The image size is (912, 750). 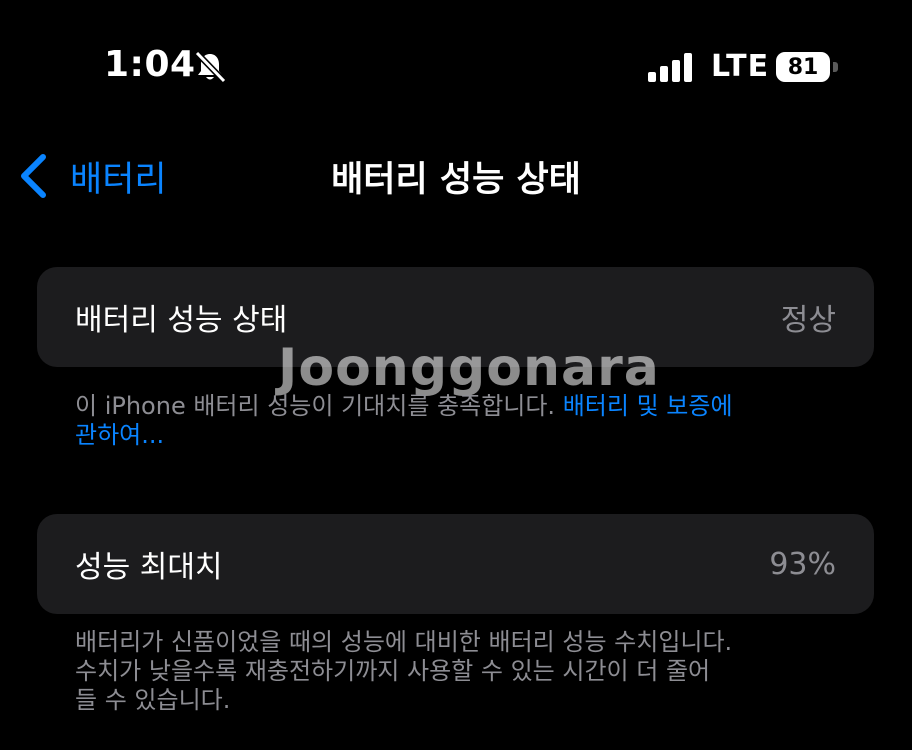 What do you see at coordinates (149, 567) in the screenshot?
I see `maximum-capacity-label: 성능 최대치` at bounding box center [149, 567].